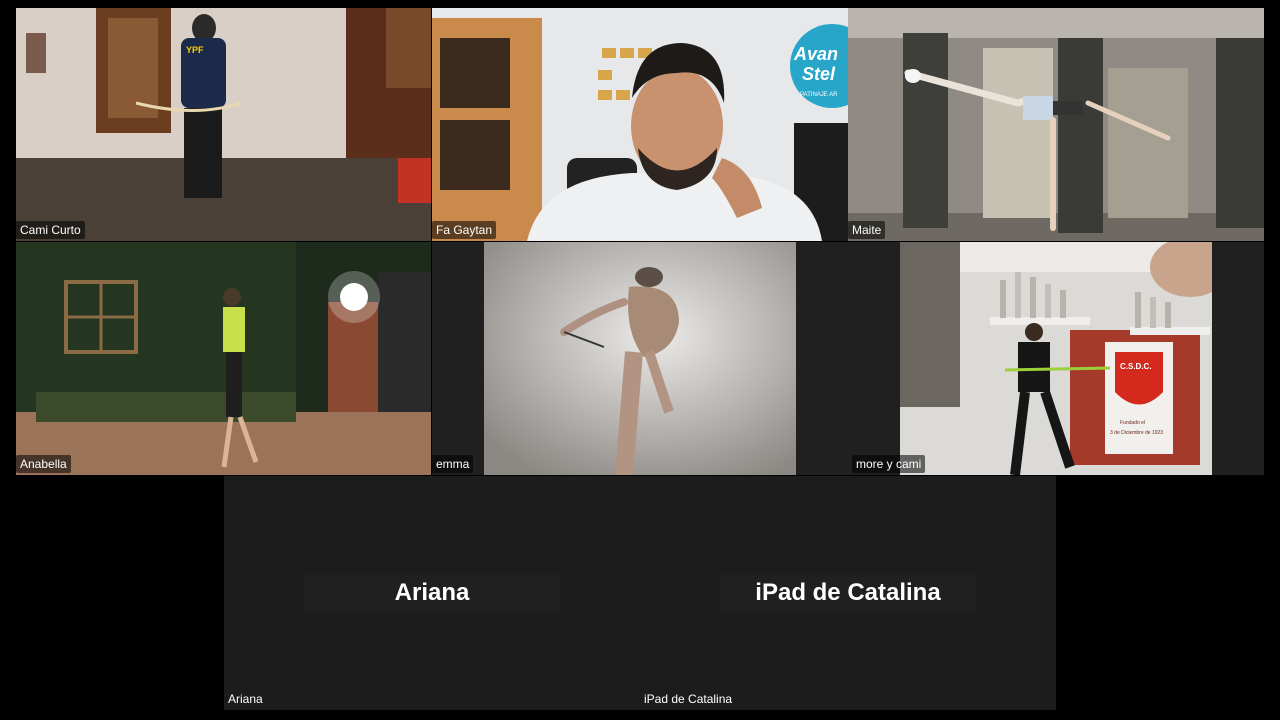  I want to click on flag-letters: C.S.D.C., so click(1136, 366).